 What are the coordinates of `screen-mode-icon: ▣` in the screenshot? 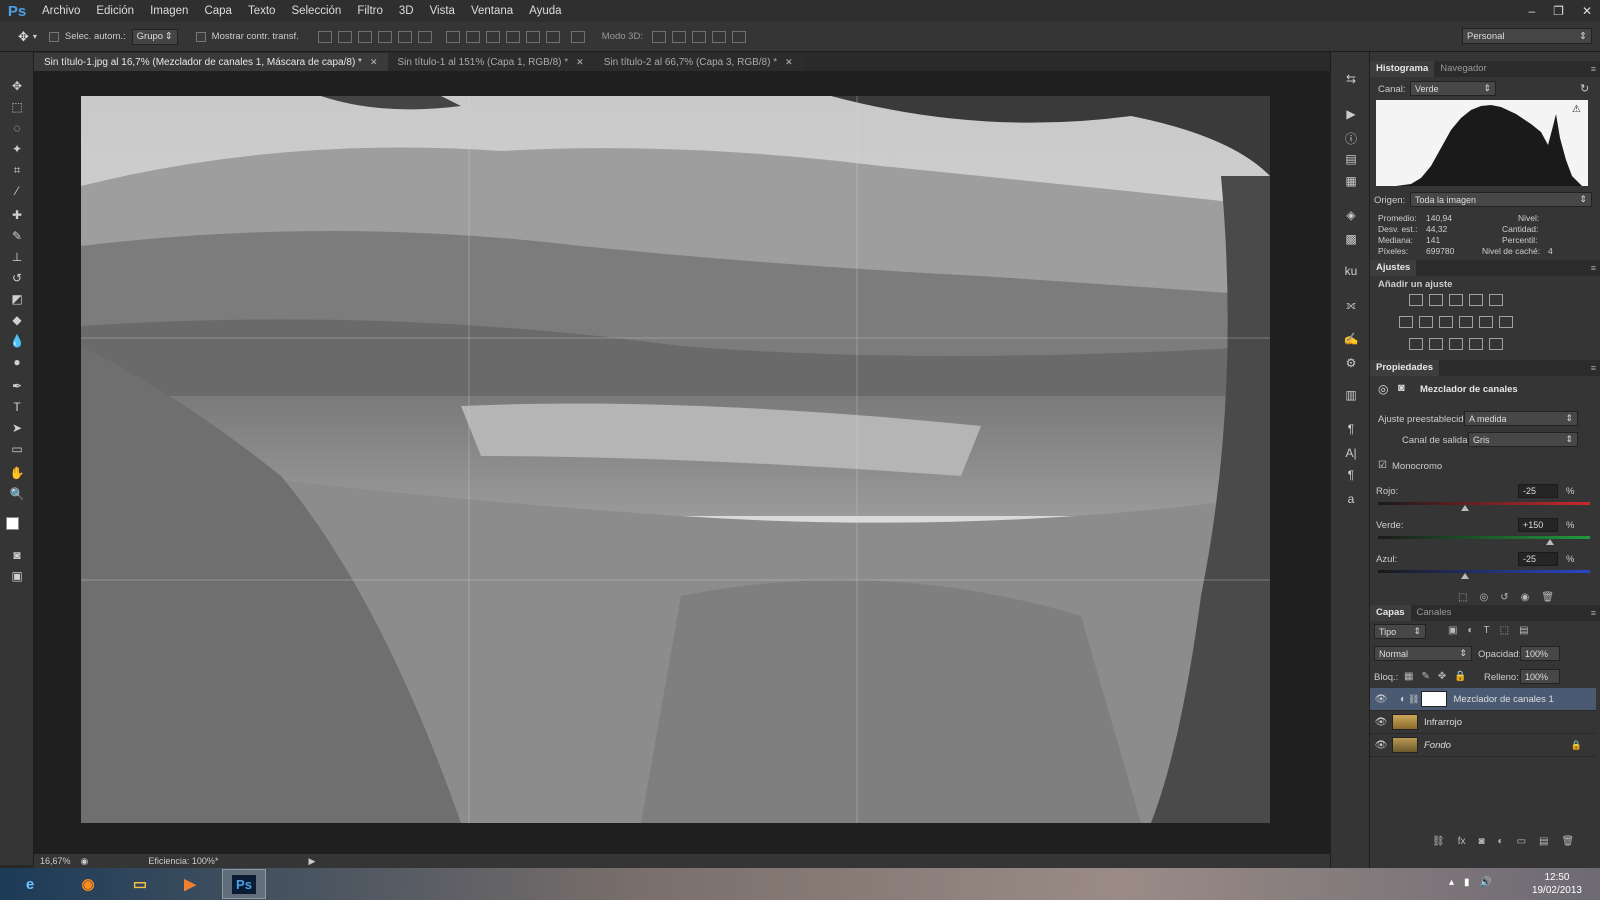 It's located at (17, 576).